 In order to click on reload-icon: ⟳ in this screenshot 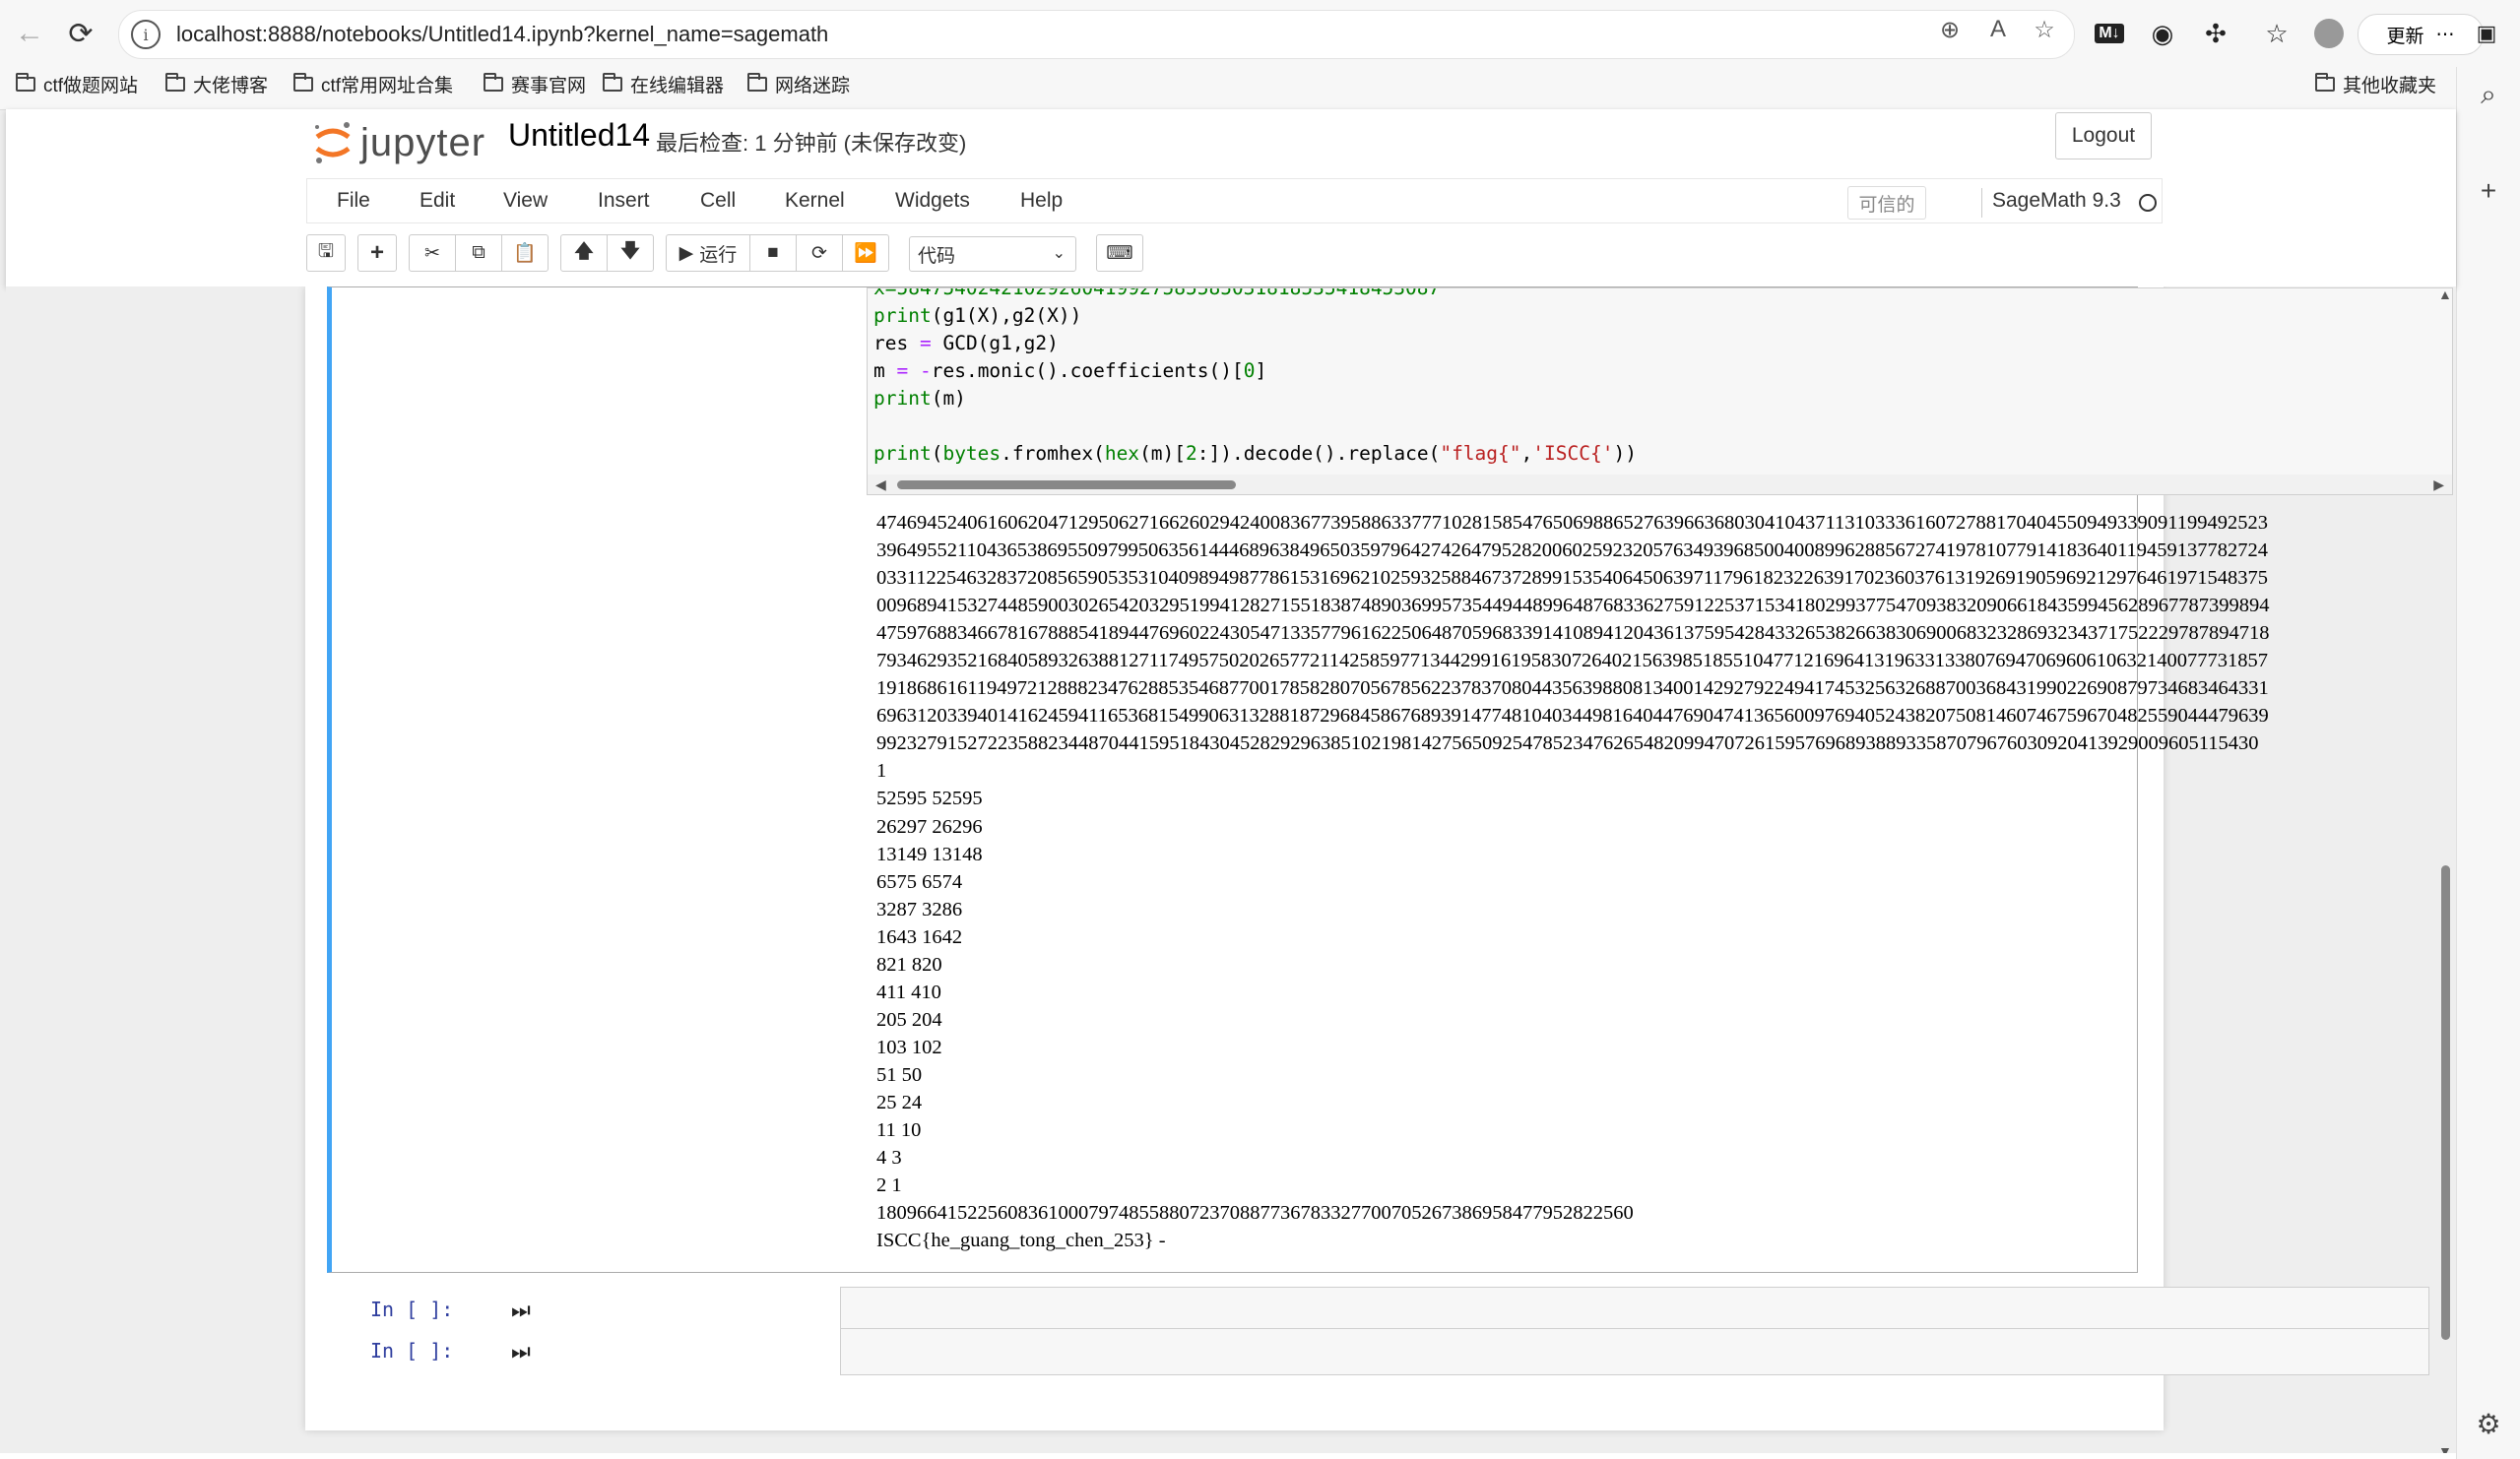, I will do `click(80, 33)`.